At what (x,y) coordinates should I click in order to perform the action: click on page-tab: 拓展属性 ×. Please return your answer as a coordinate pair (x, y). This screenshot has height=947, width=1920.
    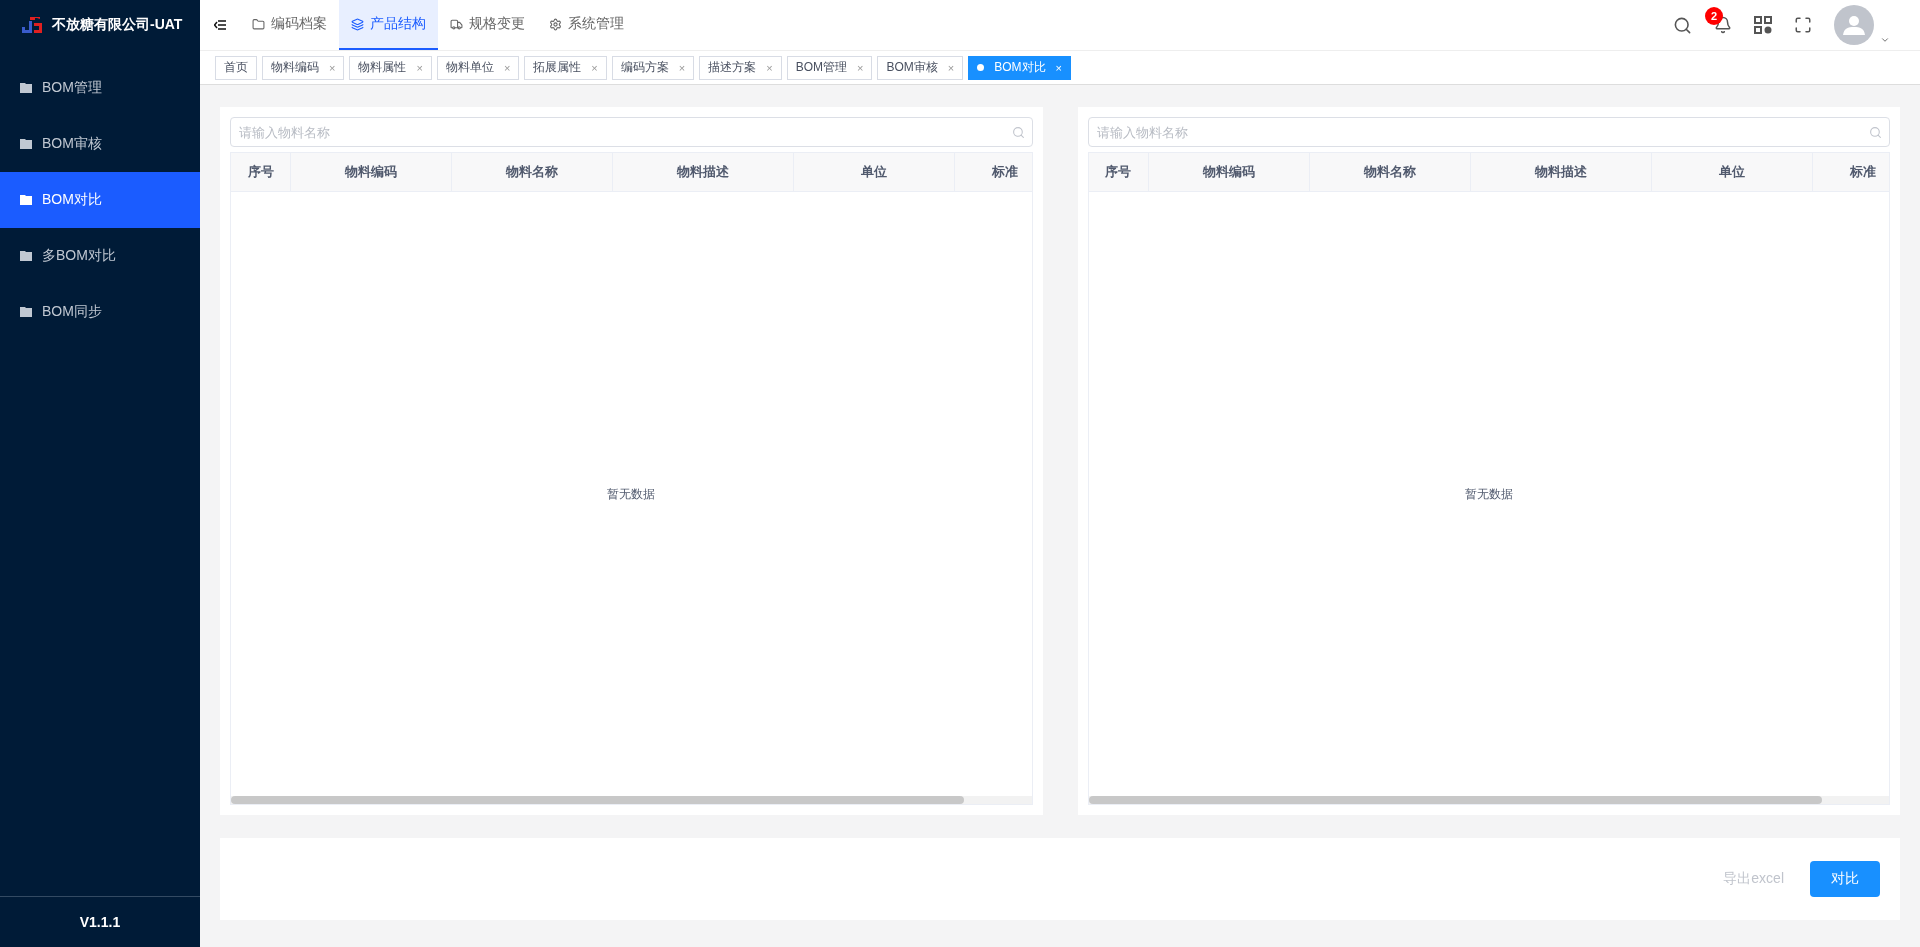
    Looking at the image, I should click on (565, 67).